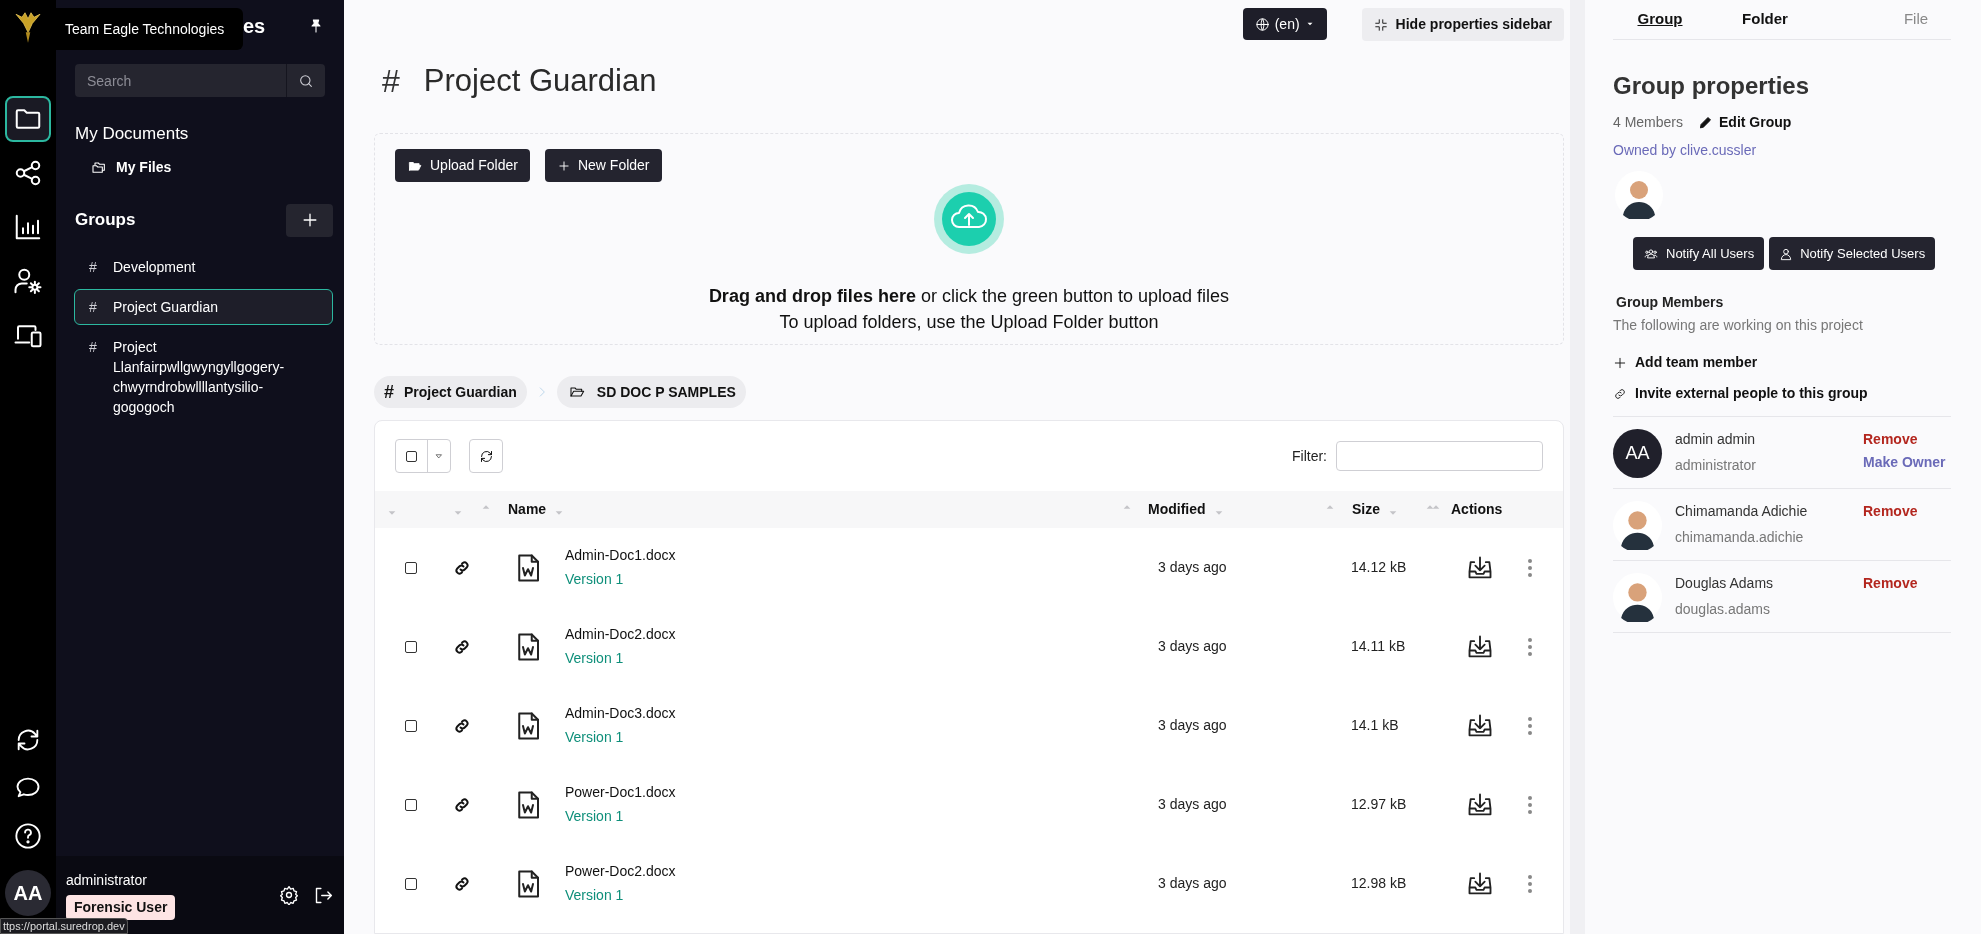  Describe the element at coordinates (1262, 24) in the screenshot. I see `globe-icon` at that location.